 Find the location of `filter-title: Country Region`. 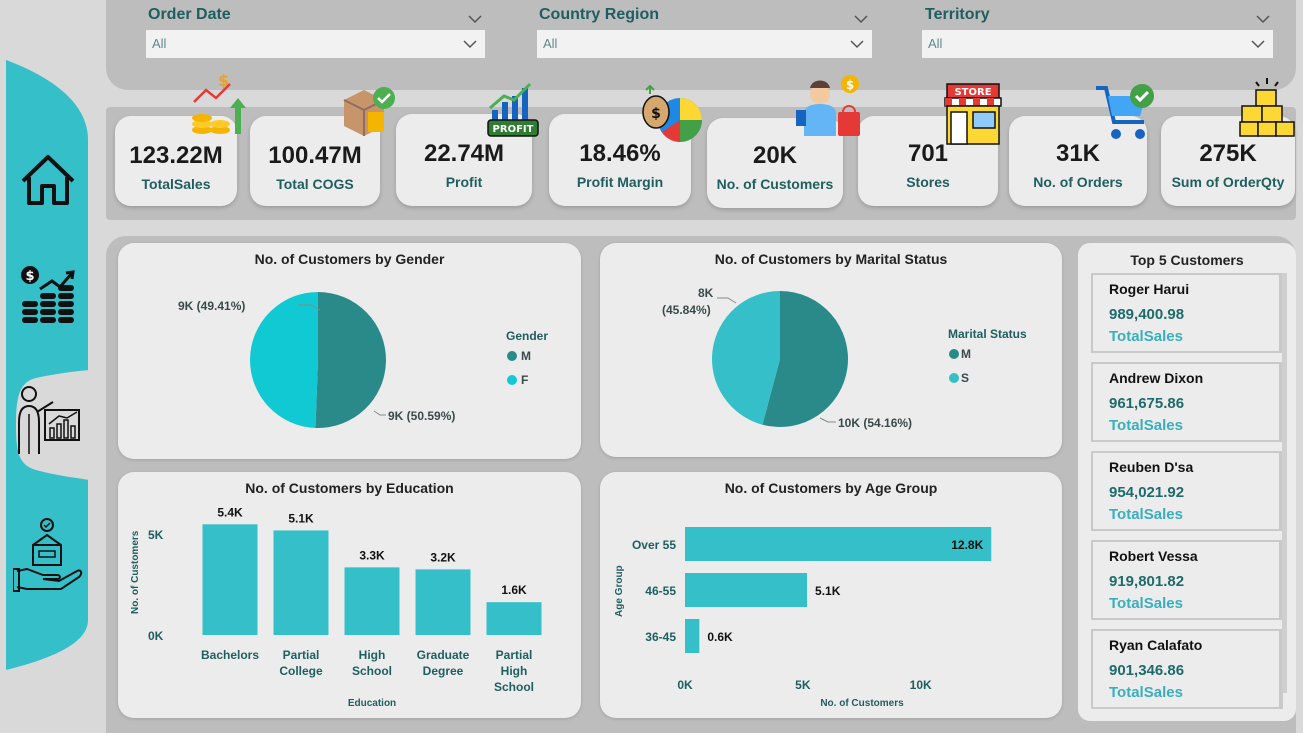

filter-title: Country Region is located at coordinates (599, 14).